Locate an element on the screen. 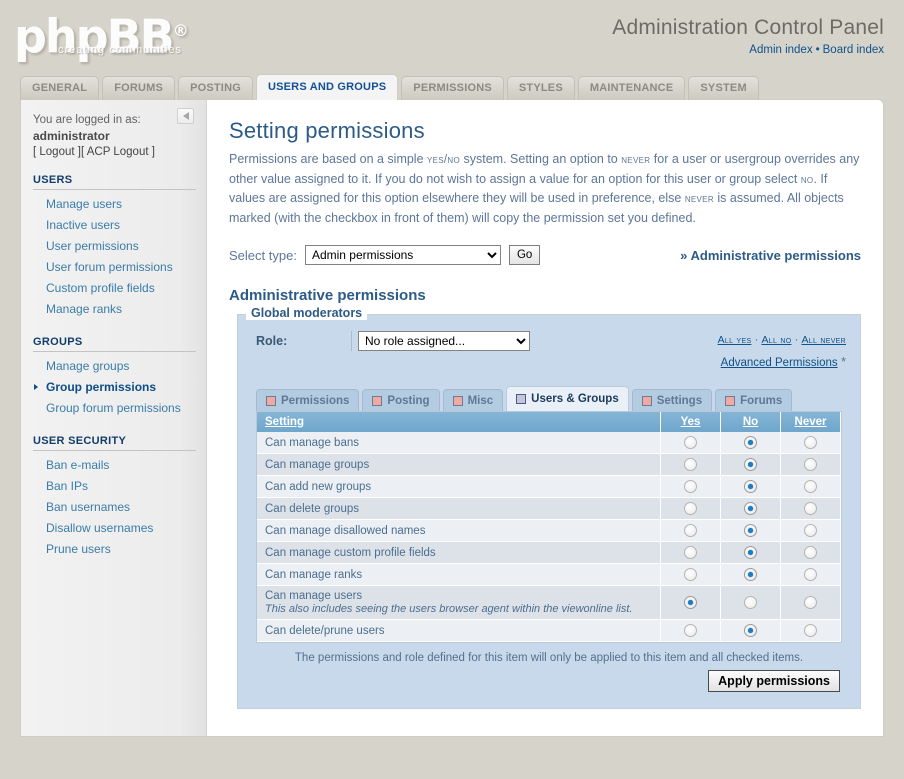 Image resolution: width=904 pixels, height=779 pixels. tab-forums: FORUMS is located at coordinates (139, 88).